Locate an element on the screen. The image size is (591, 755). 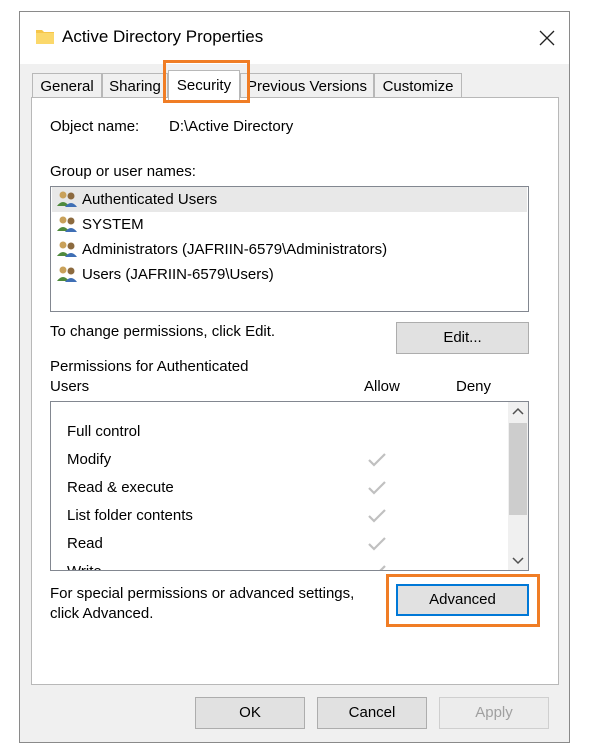
title-bar: Active Directory Properties is located at coordinates (294, 38).